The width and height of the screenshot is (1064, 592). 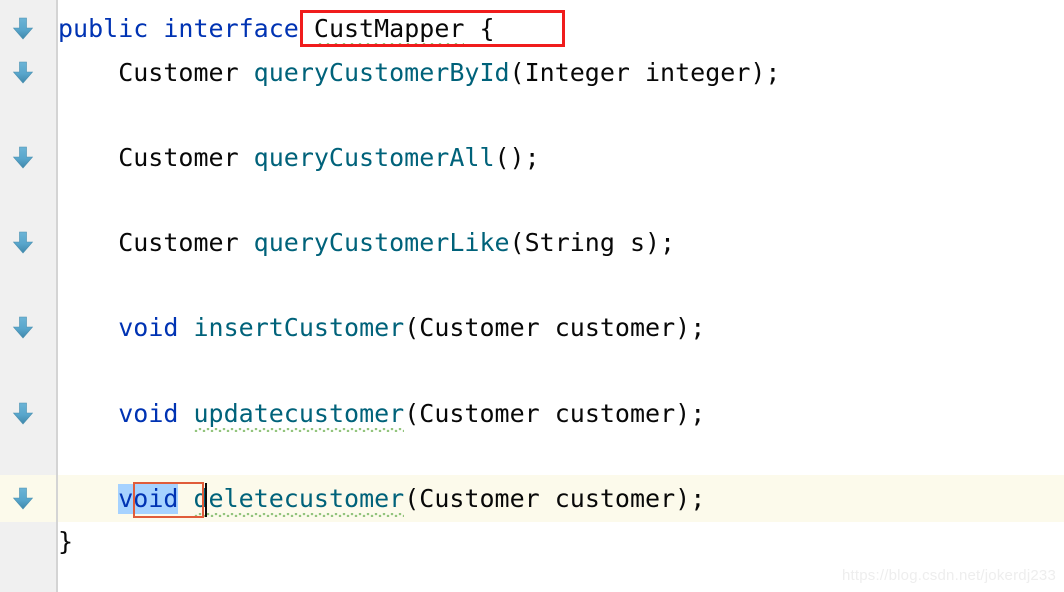 I want to click on code-token: interface, so click(x=231, y=28).